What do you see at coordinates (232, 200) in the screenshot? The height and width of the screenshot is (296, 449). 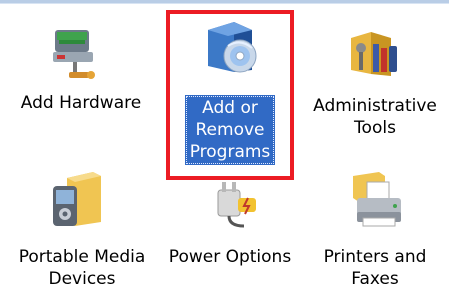 I see `power-options-icon` at bounding box center [232, 200].